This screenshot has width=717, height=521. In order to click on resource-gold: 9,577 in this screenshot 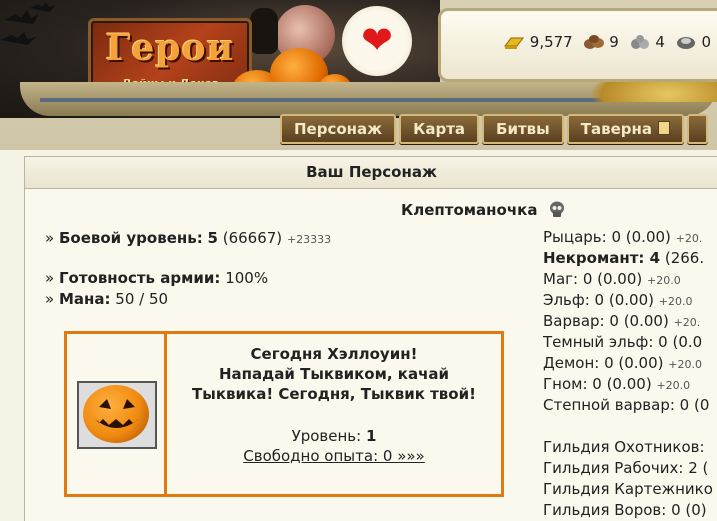, I will do `click(538, 42)`.